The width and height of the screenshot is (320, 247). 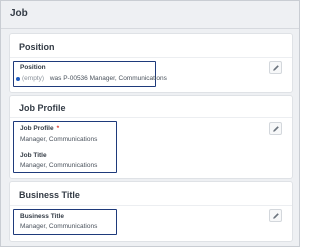 I want to click on page-title: Job, so click(x=19, y=13).